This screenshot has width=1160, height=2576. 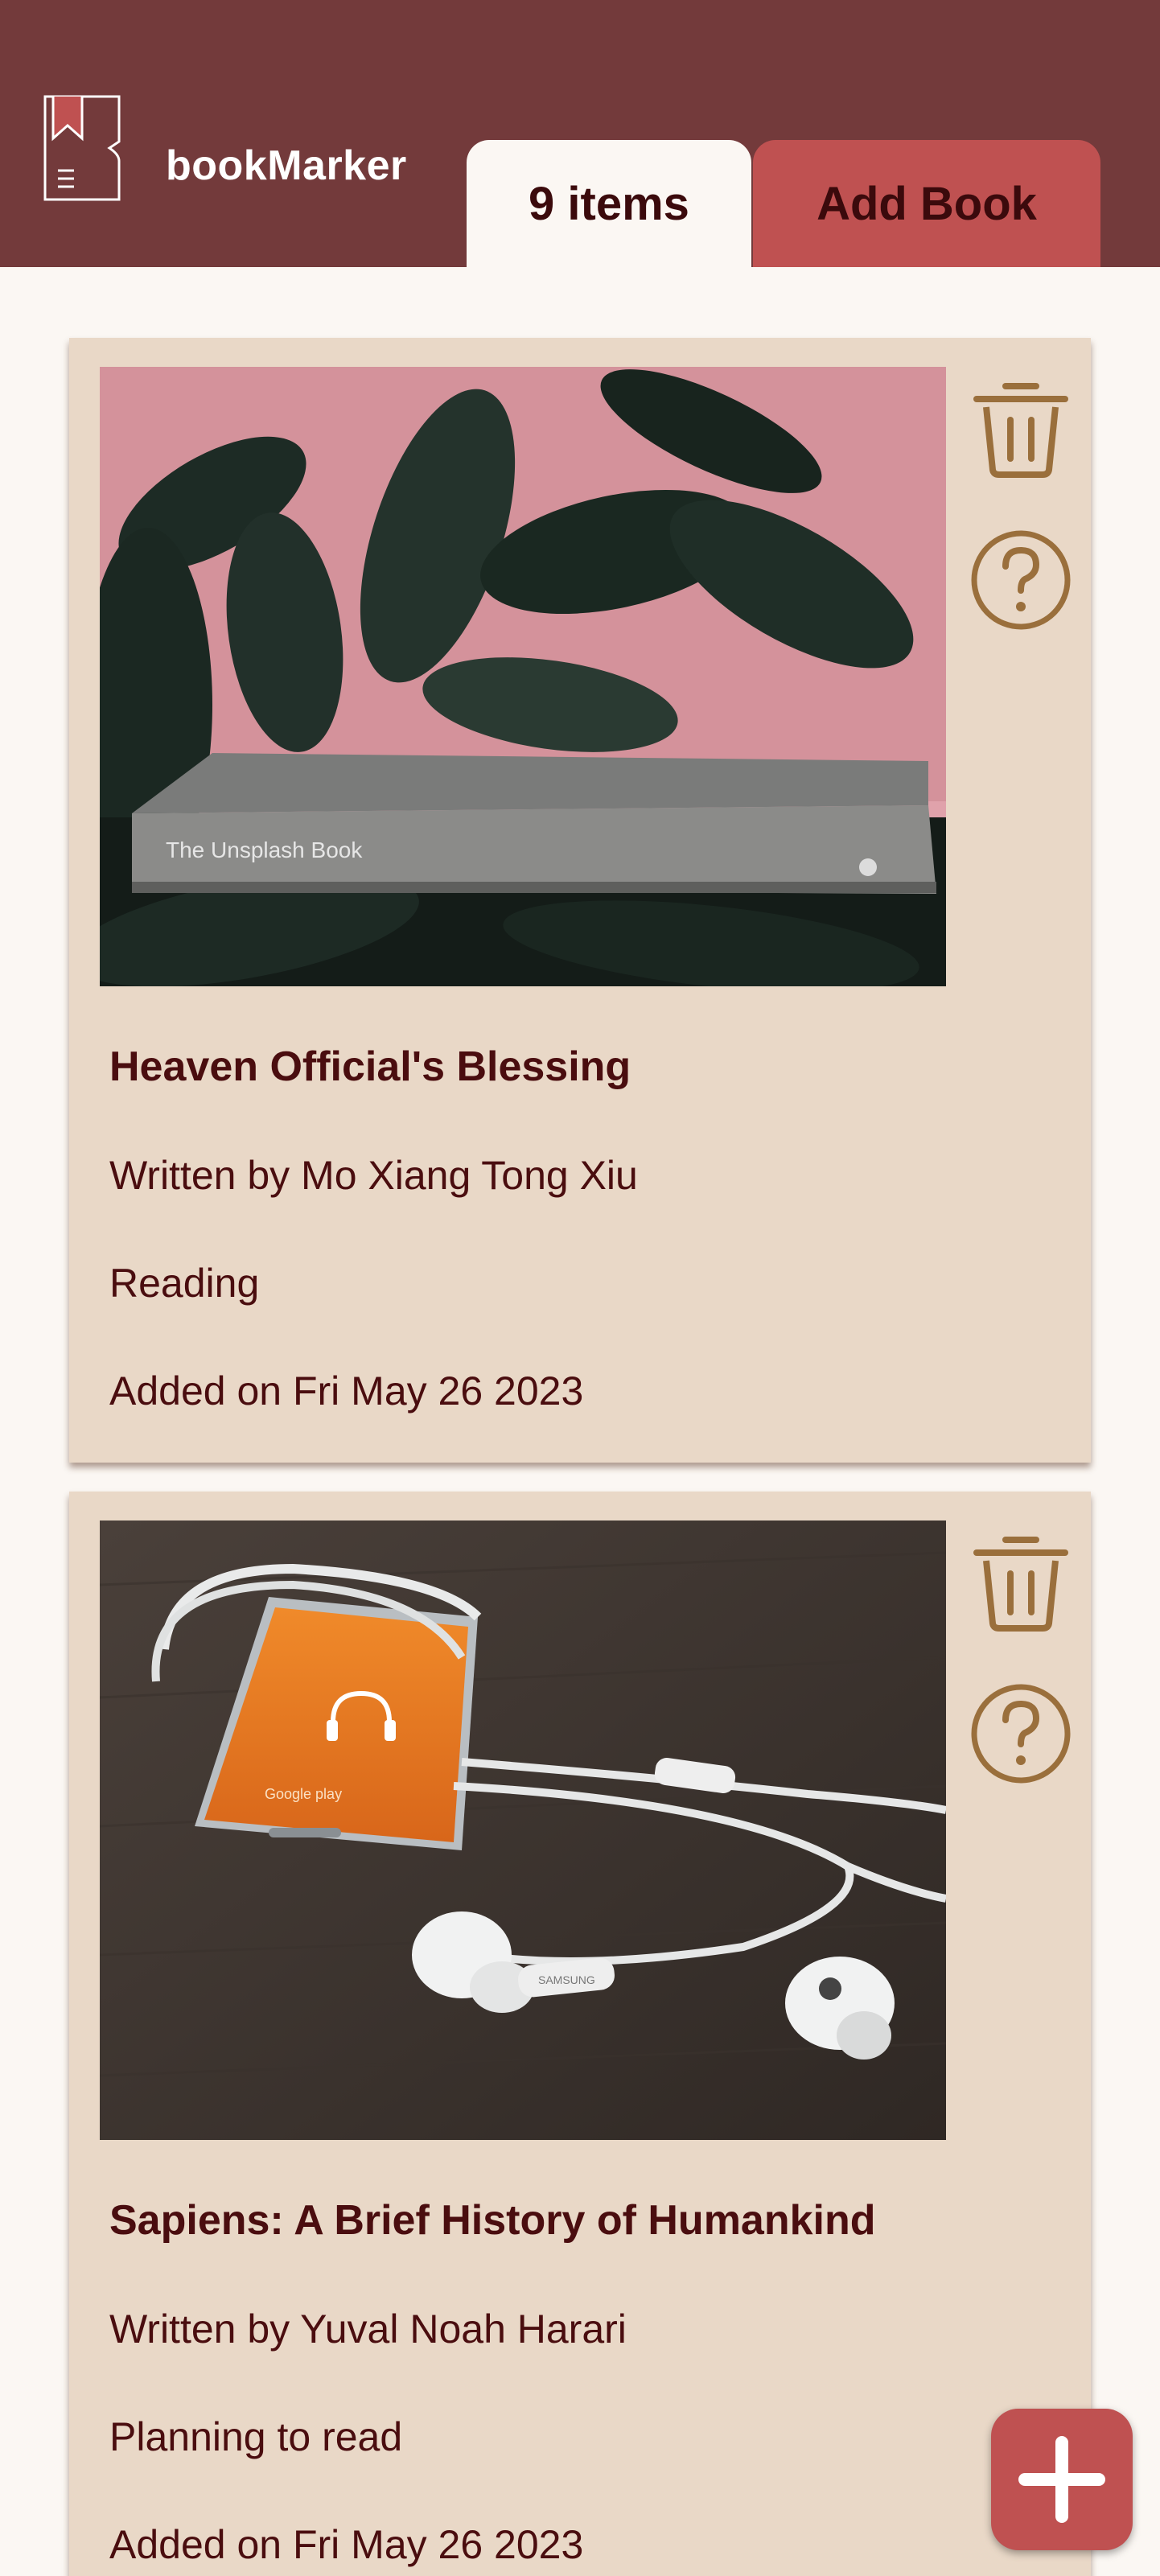 I want to click on book-title: Heaven Official's Blessing, so click(x=370, y=1066).